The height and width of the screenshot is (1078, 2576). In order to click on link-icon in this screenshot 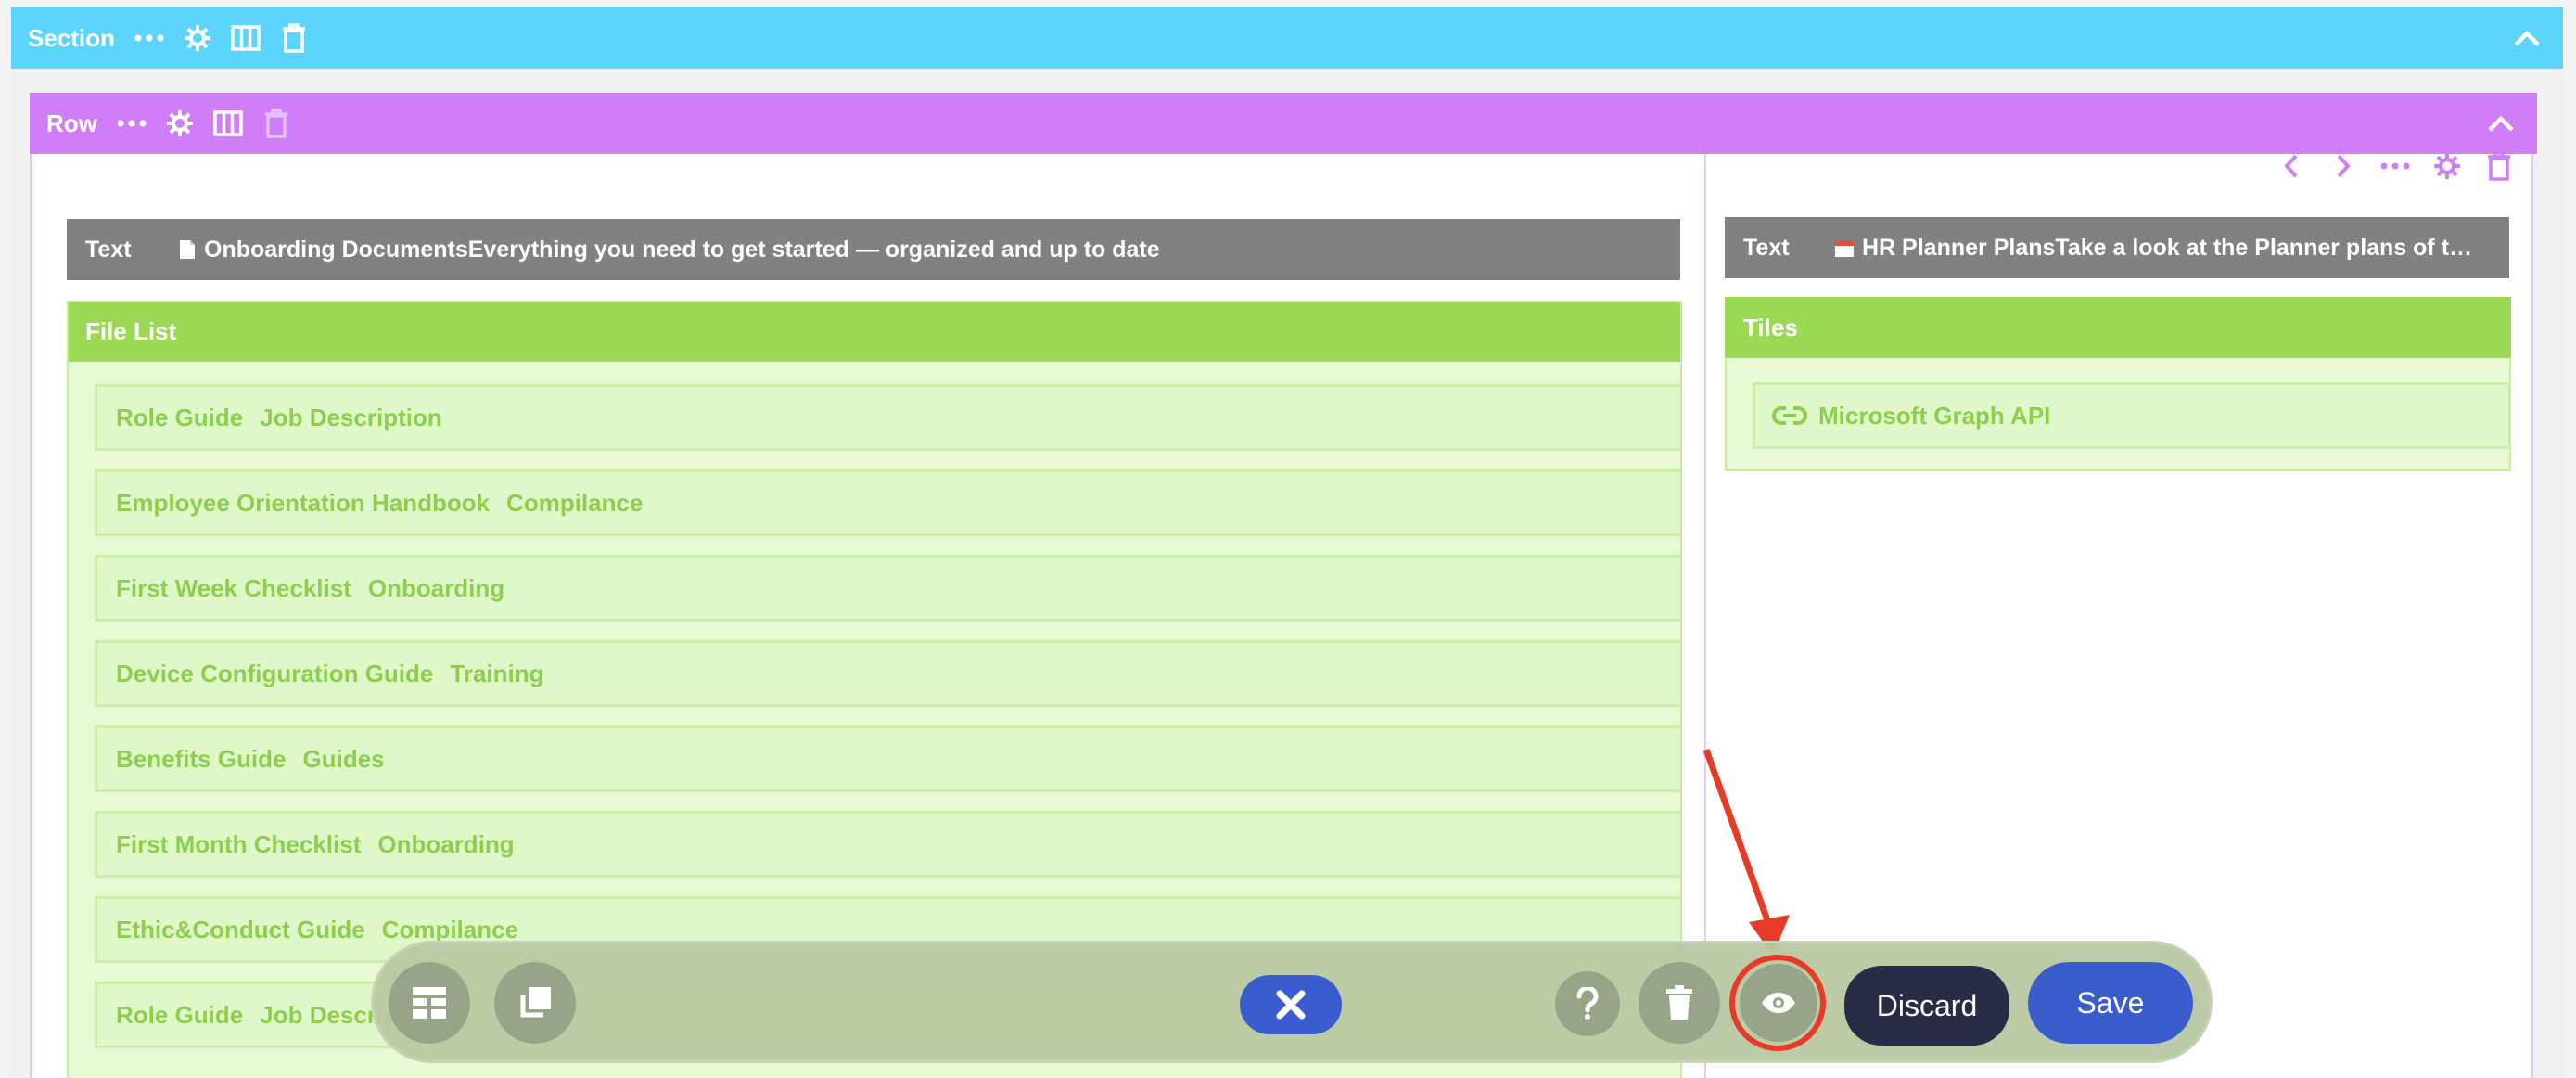, I will do `click(1789, 415)`.